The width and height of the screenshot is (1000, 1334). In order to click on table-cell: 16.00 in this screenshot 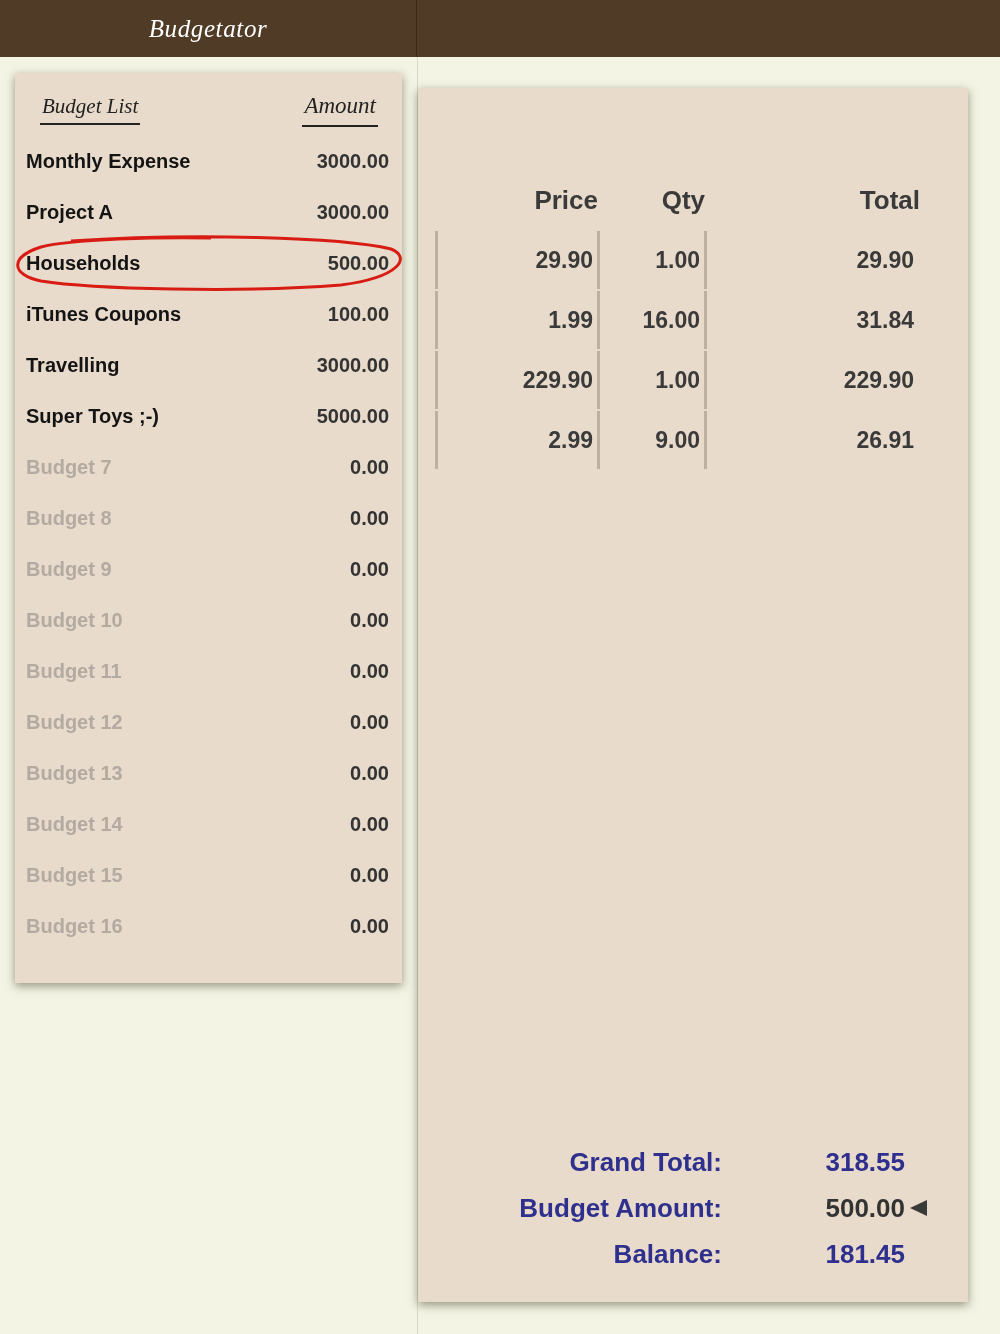, I will do `click(653, 320)`.